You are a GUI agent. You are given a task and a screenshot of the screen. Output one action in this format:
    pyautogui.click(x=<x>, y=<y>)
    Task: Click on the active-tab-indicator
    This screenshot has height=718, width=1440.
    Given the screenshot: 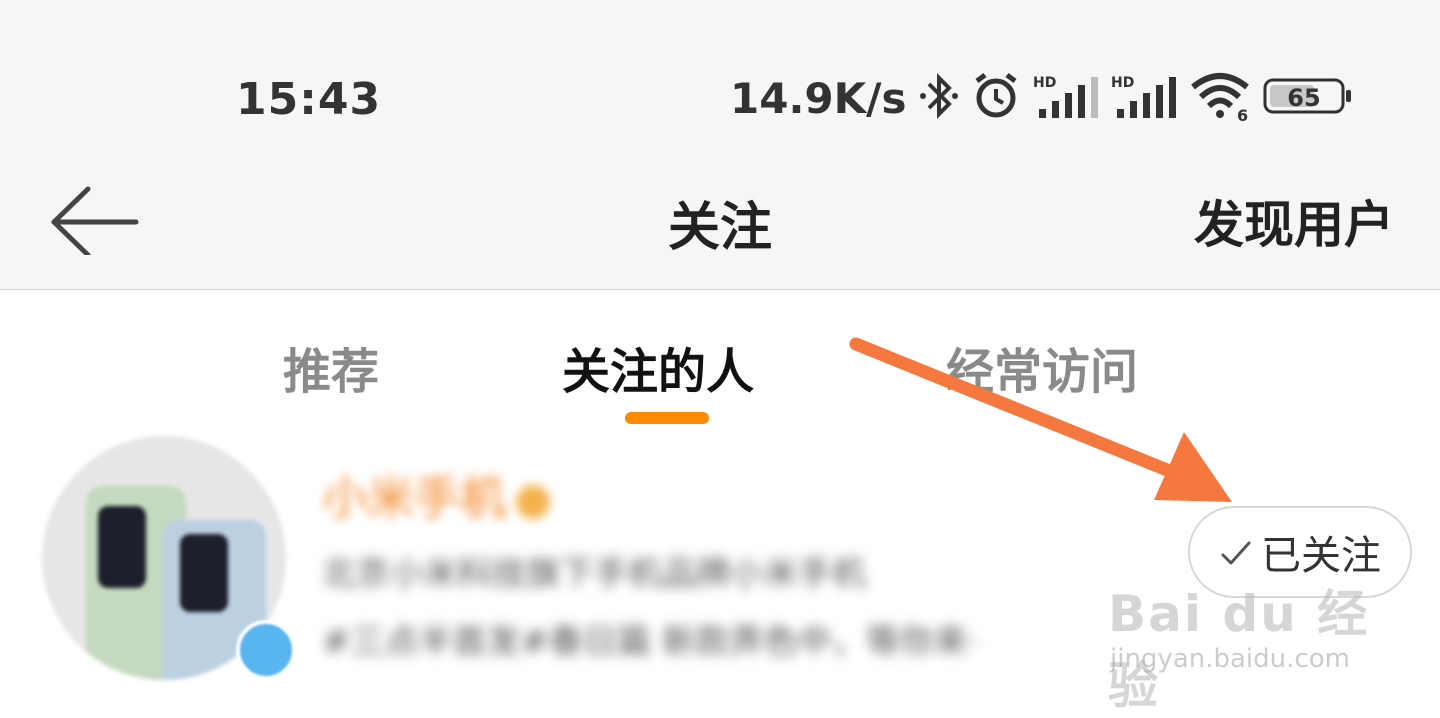 What is the action you would take?
    pyautogui.click(x=667, y=418)
    